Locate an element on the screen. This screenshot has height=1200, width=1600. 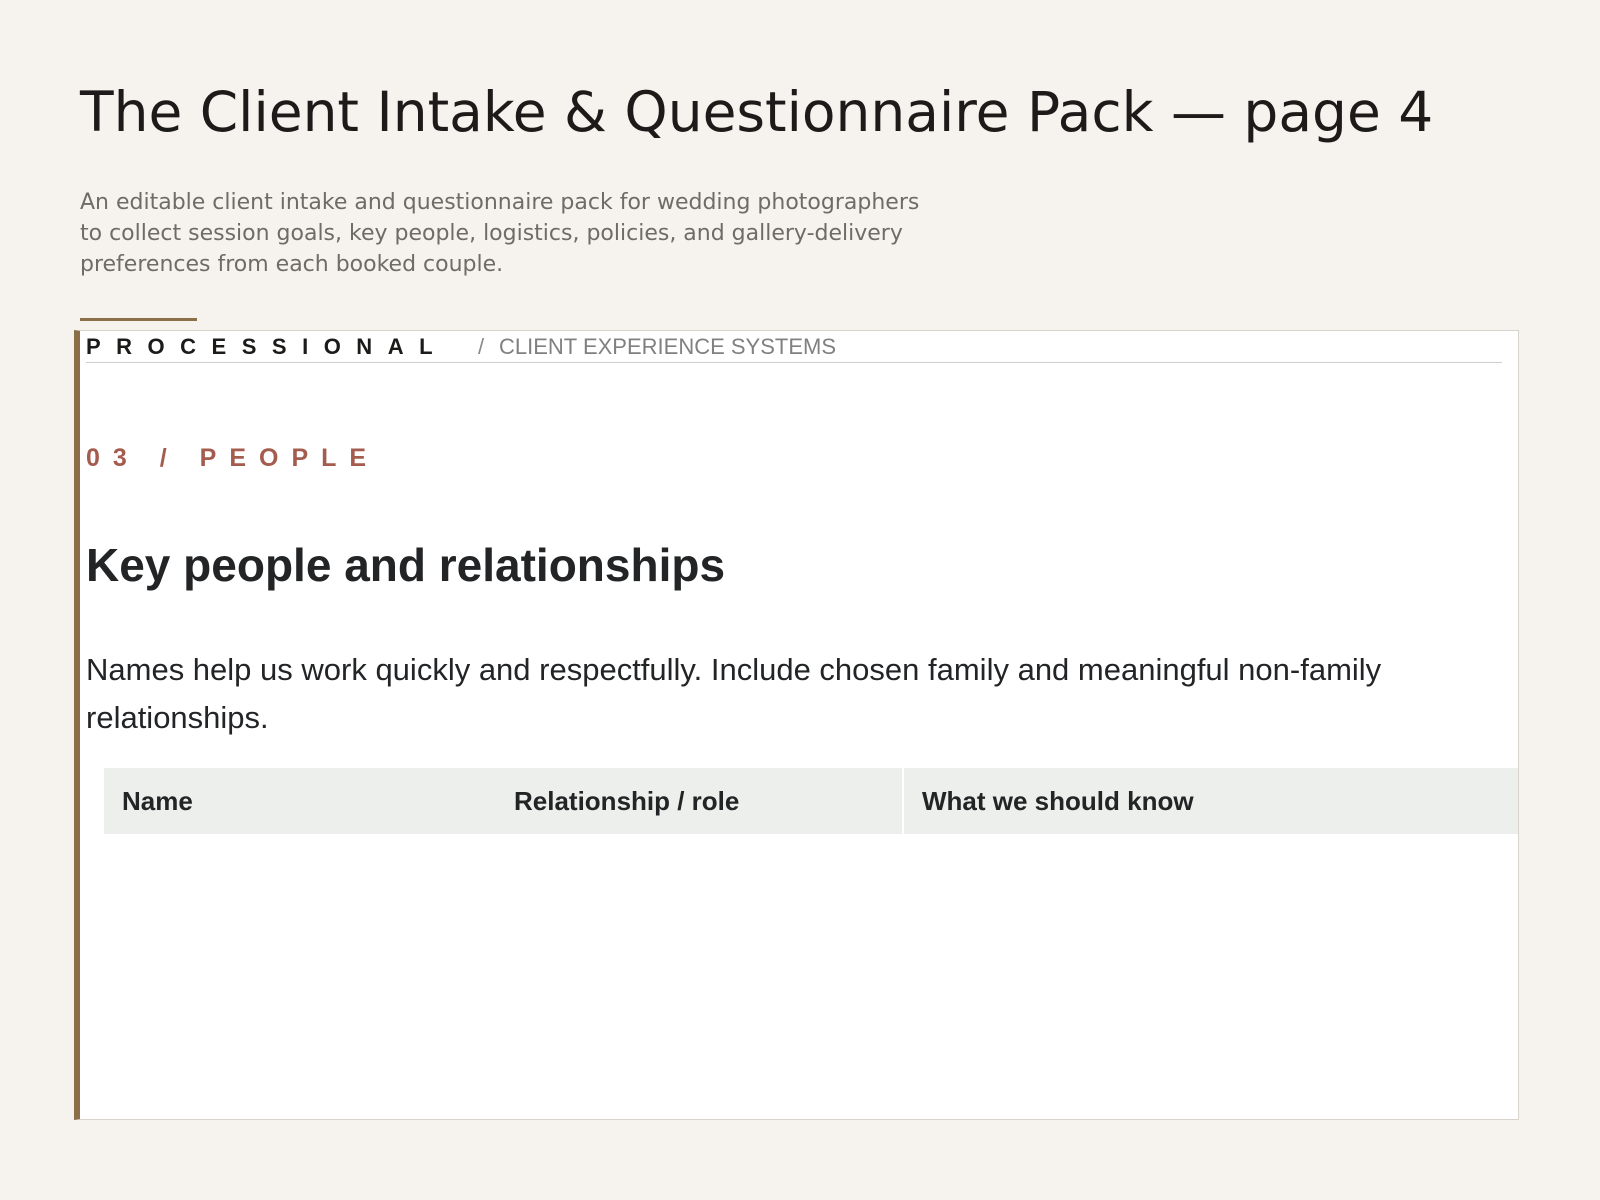
column-header-notes: What we should know is located at coordinates (1211, 801).